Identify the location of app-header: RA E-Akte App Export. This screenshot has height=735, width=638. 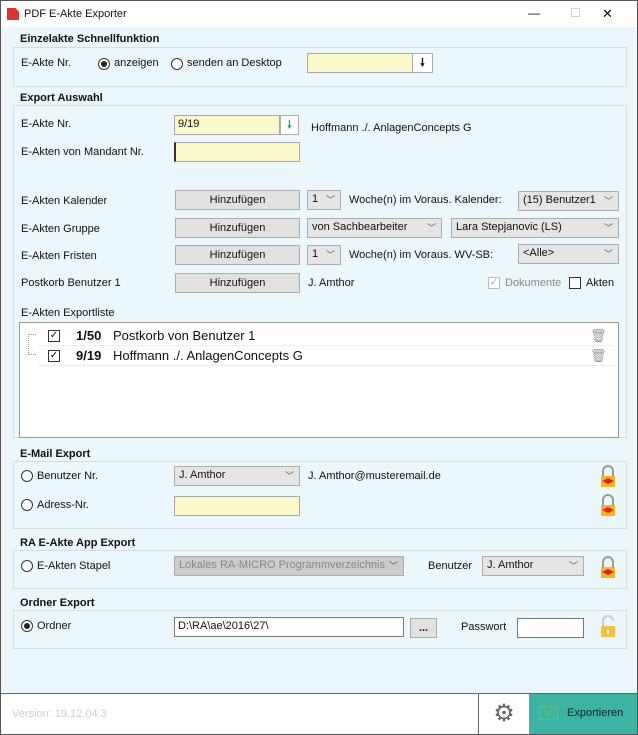
(79, 543).